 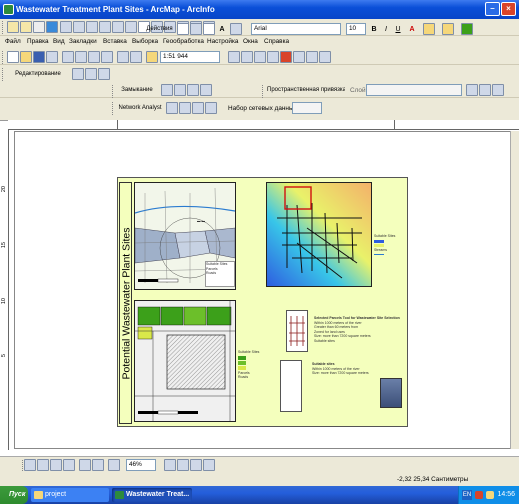 I want to click on save-icon, so click(x=39, y=57).